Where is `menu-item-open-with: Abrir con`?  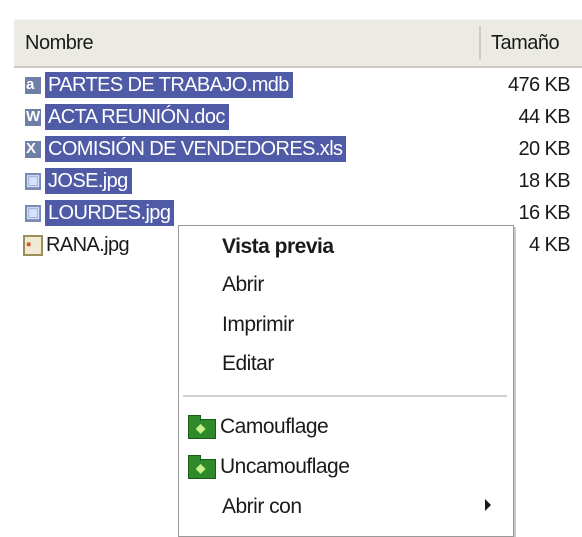 menu-item-open-with: Abrir con is located at coordinates (346, 507).